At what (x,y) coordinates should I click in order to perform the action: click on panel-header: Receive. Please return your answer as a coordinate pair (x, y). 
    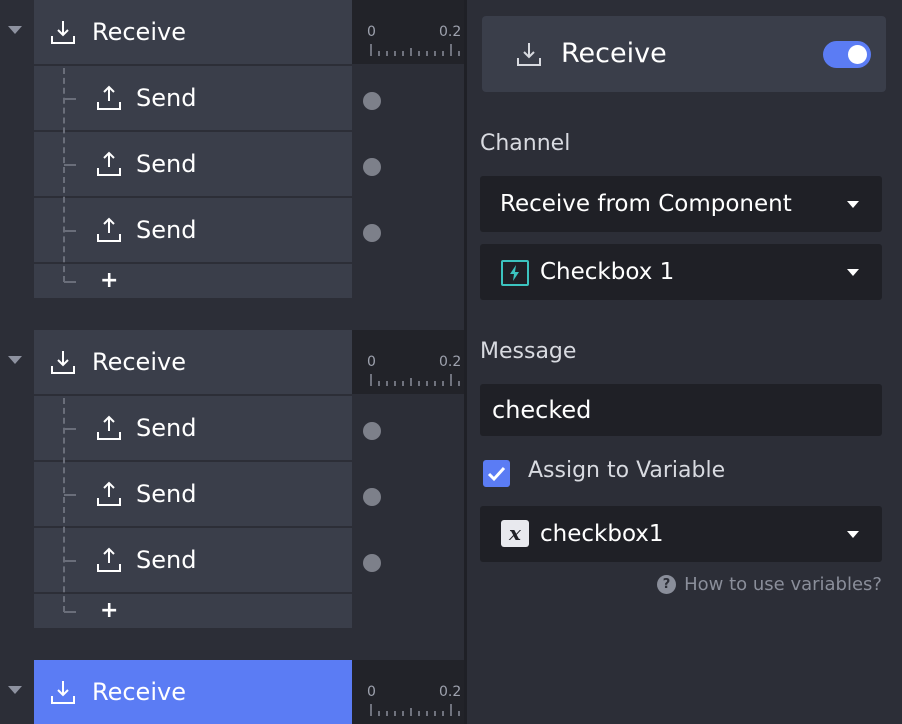
    Looking at the image, I should click on (684, 54).